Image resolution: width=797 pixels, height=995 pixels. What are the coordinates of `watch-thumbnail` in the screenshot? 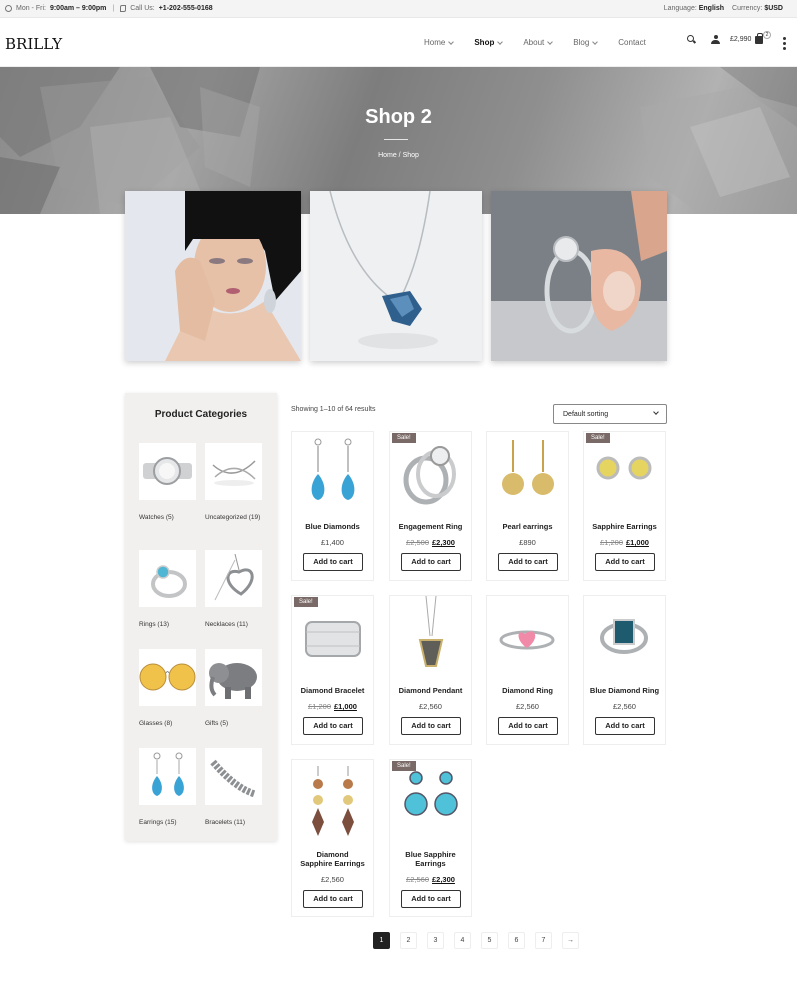 It's located at (167, 471).